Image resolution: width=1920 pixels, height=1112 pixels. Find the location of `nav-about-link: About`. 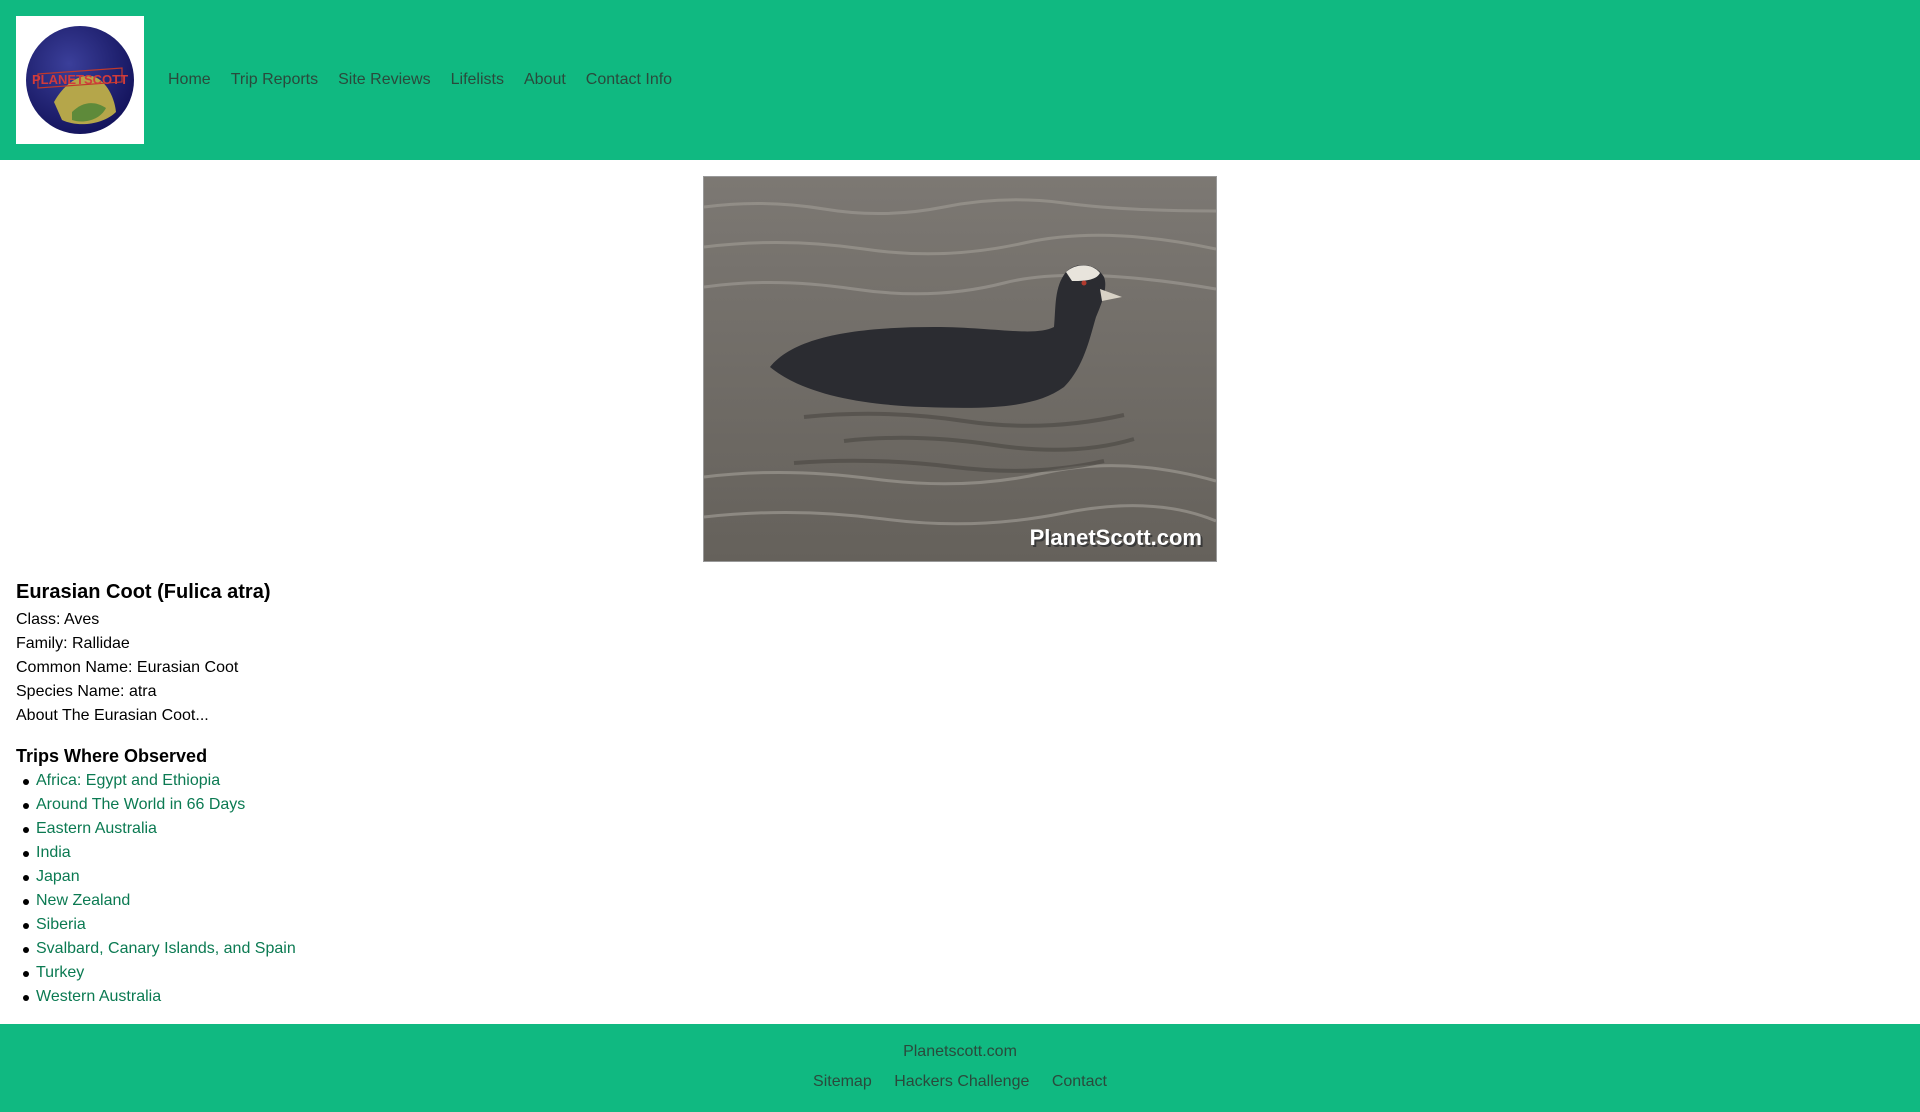

nav-about-link: About is located at coordinates (545, 80).